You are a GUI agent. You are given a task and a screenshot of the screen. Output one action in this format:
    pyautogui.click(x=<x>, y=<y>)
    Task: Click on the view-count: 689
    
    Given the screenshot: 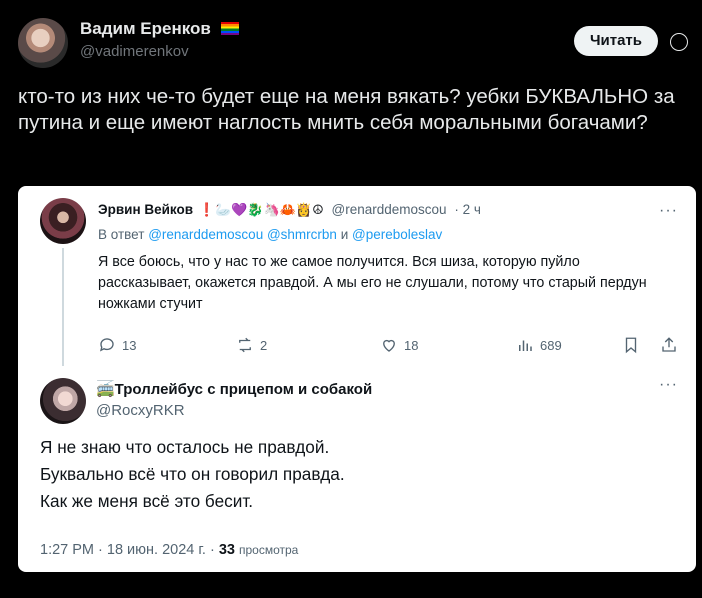 What is the action you would take?
    pyautogui.click(x=551, y=345)
    